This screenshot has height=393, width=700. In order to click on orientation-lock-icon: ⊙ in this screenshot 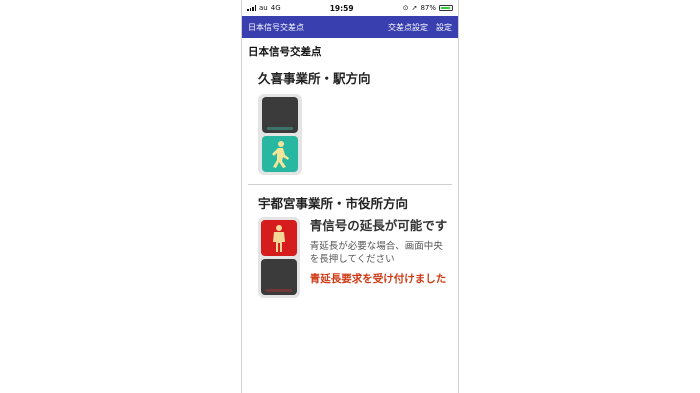, I will do `click(405, 8)`.